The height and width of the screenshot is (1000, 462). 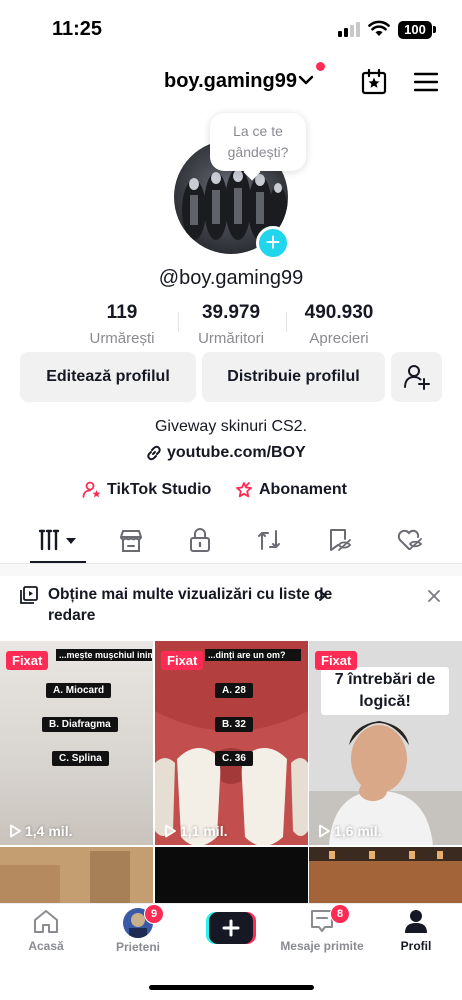 What do you see at coordinates (385, 691) in the screenshot?
I see `video-caption: 7 întrebări de logică!` at bounding box center [385, 691].